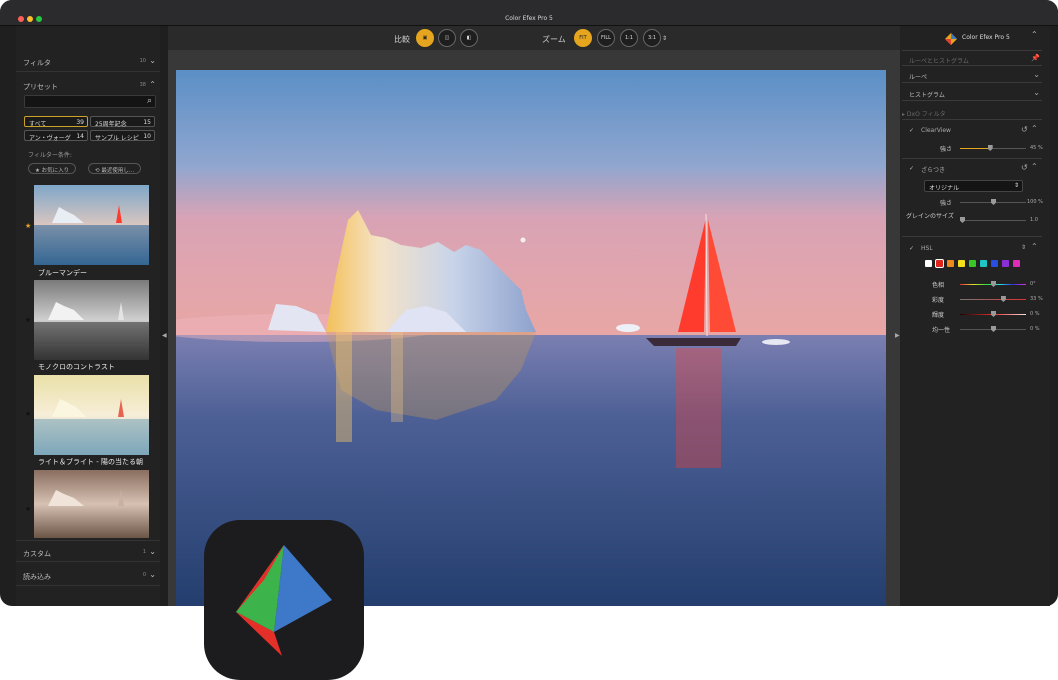  What do you see at coordinates (1035, 202) in the screenshot?
I see `grain-strength-value: 100 %` at bounding box center [1035, 202].